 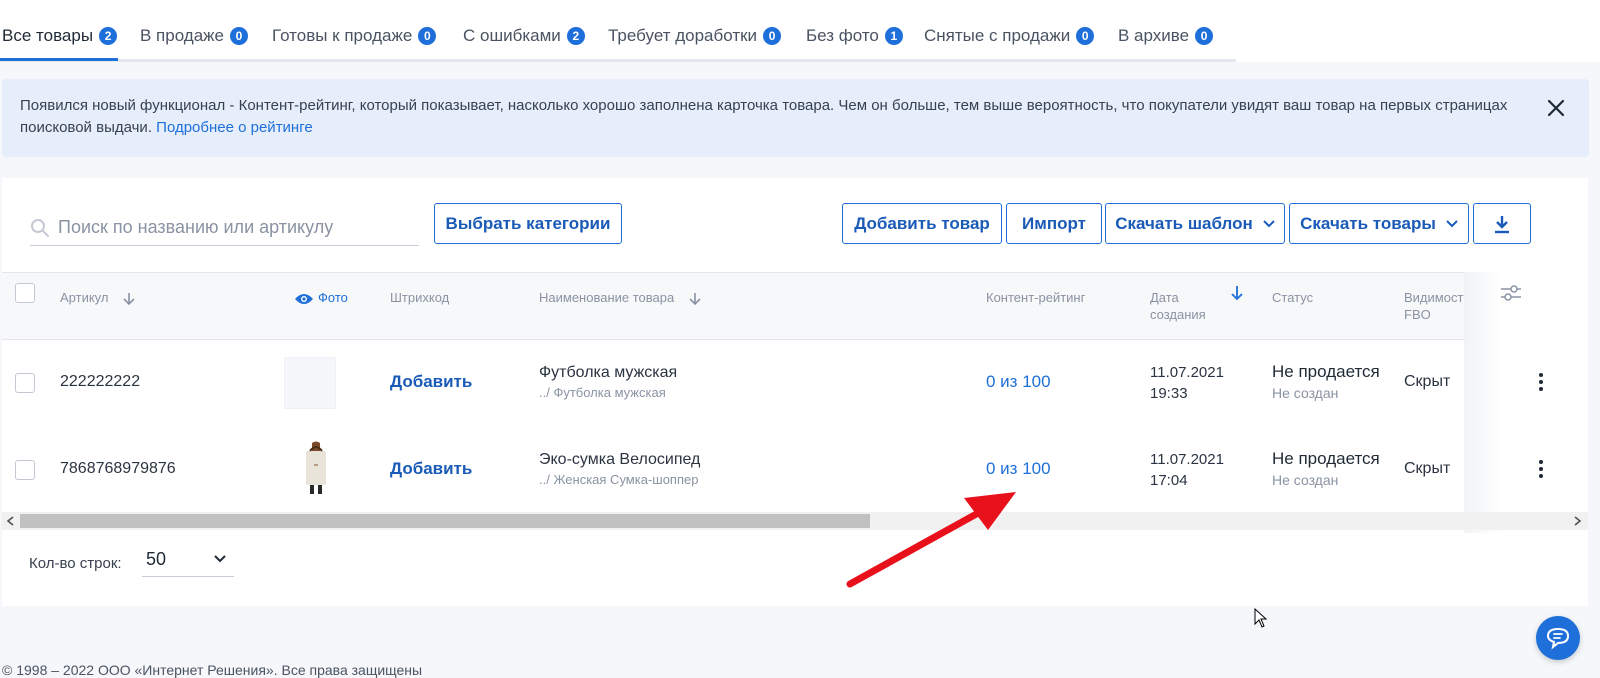 What do you see at coordinates (1326, 458) in the screenshot?
I see `status-text: Не продается` at bounding box center [1326, 458].